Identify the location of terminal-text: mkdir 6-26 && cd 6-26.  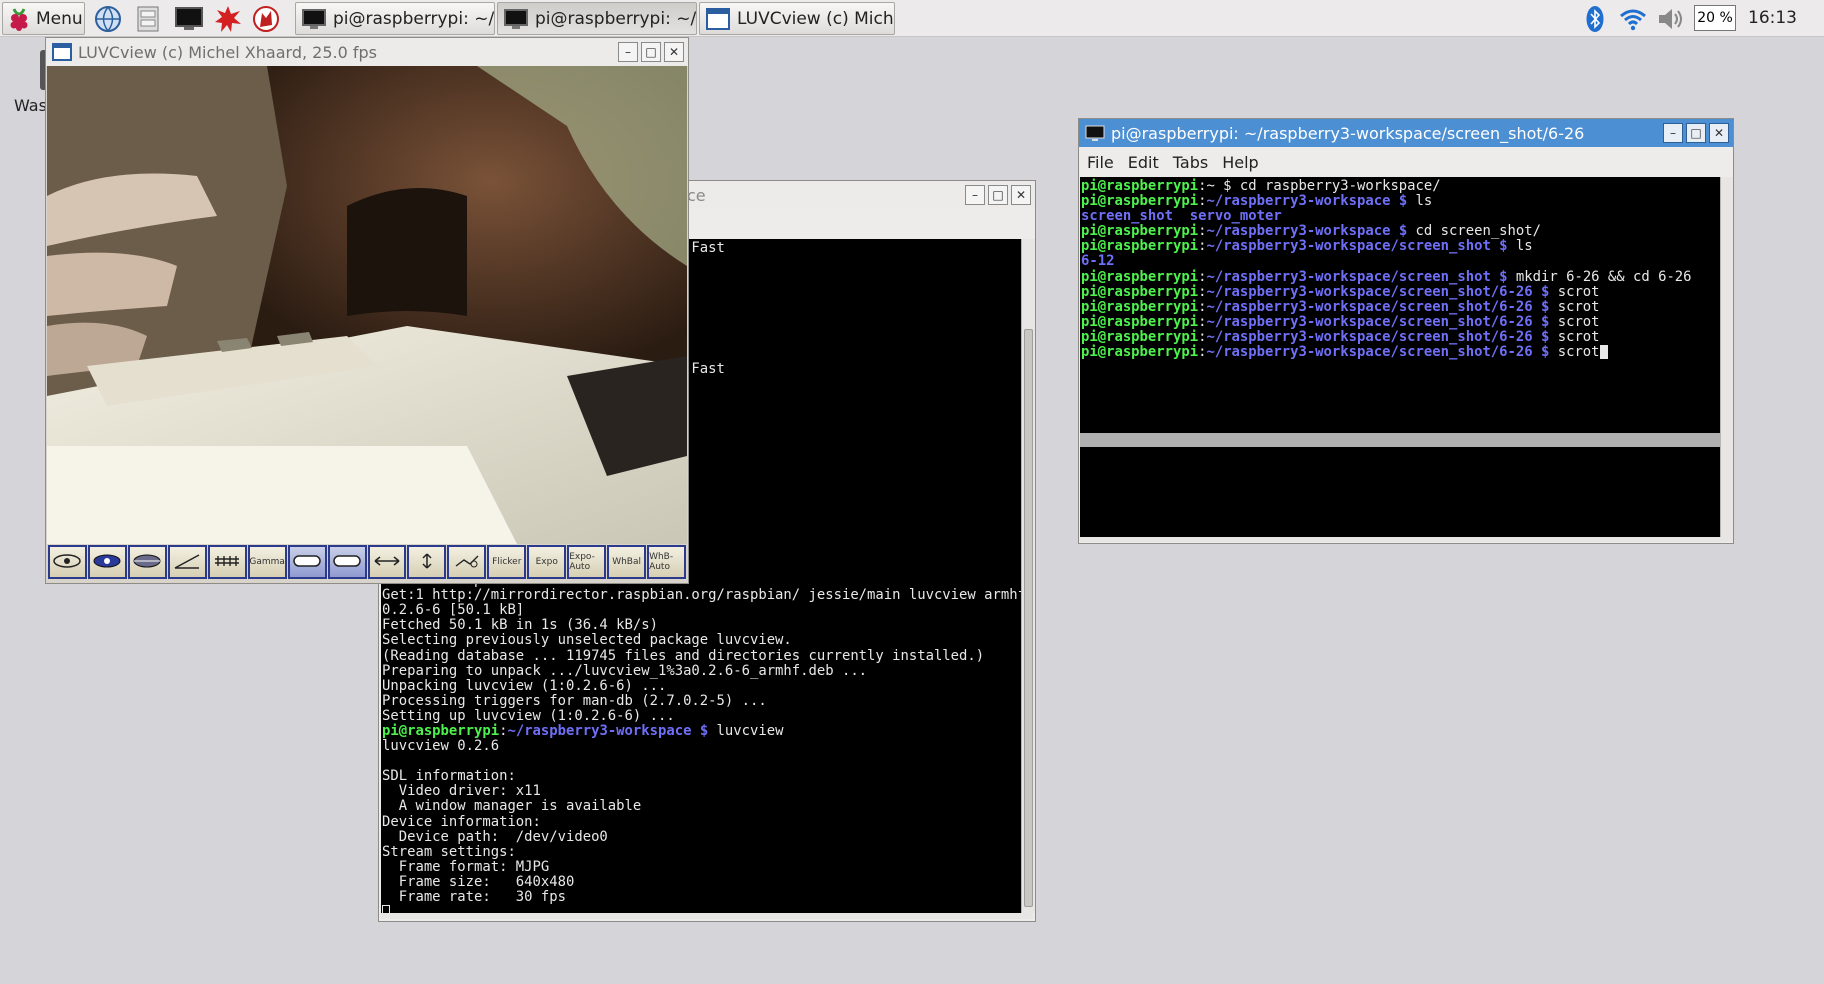
(1599, 276).